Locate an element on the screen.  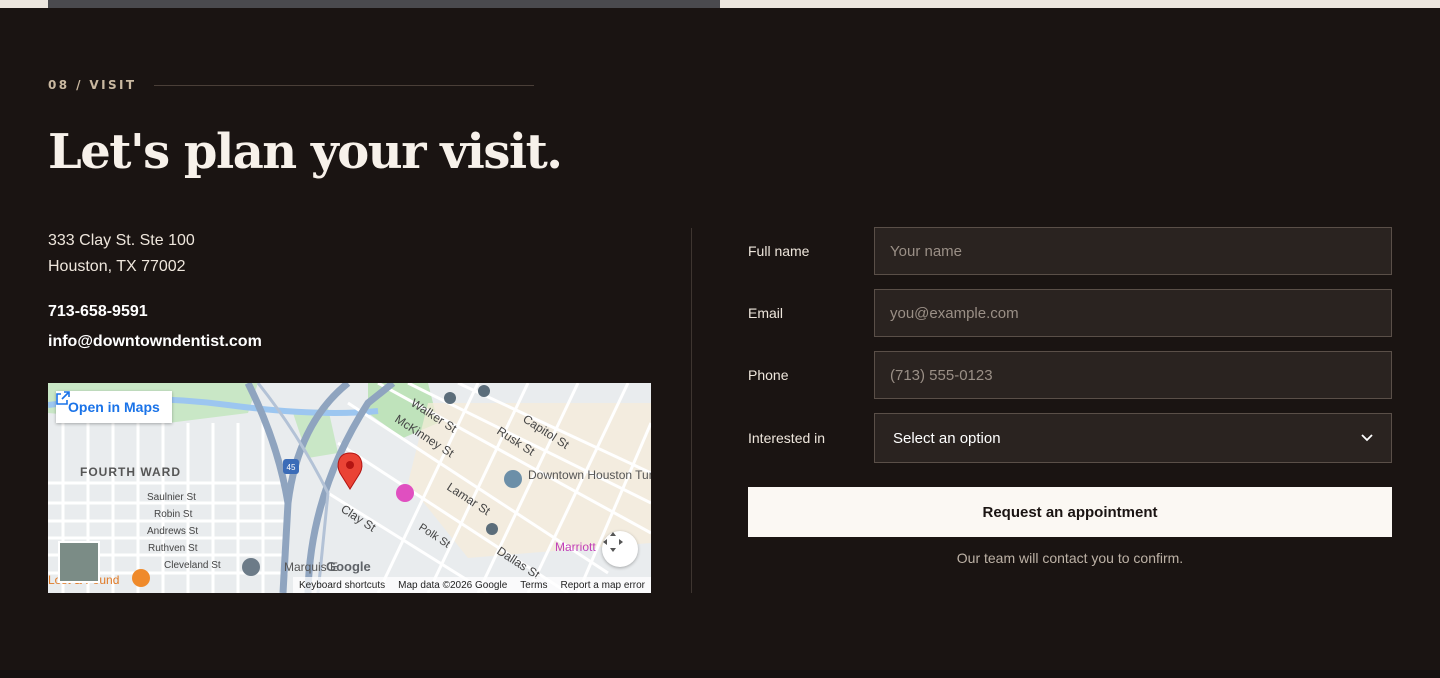
move-arrows-icon is located at coordinates (613, 542).